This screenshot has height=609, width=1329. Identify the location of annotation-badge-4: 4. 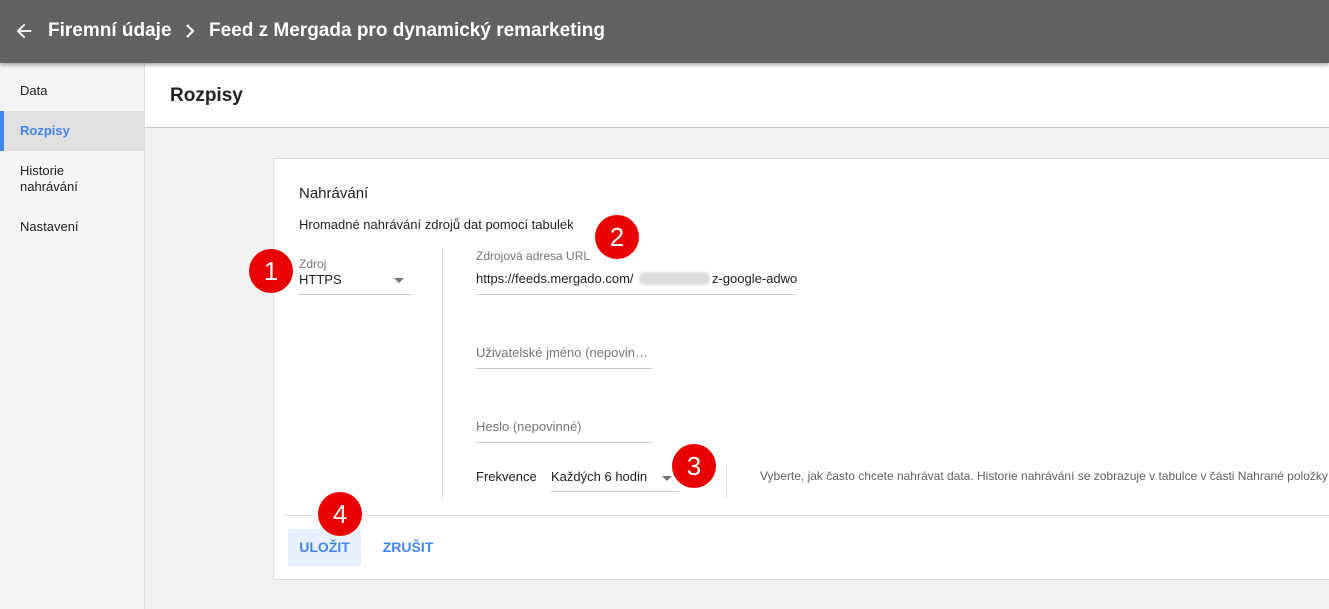
(340, 514).